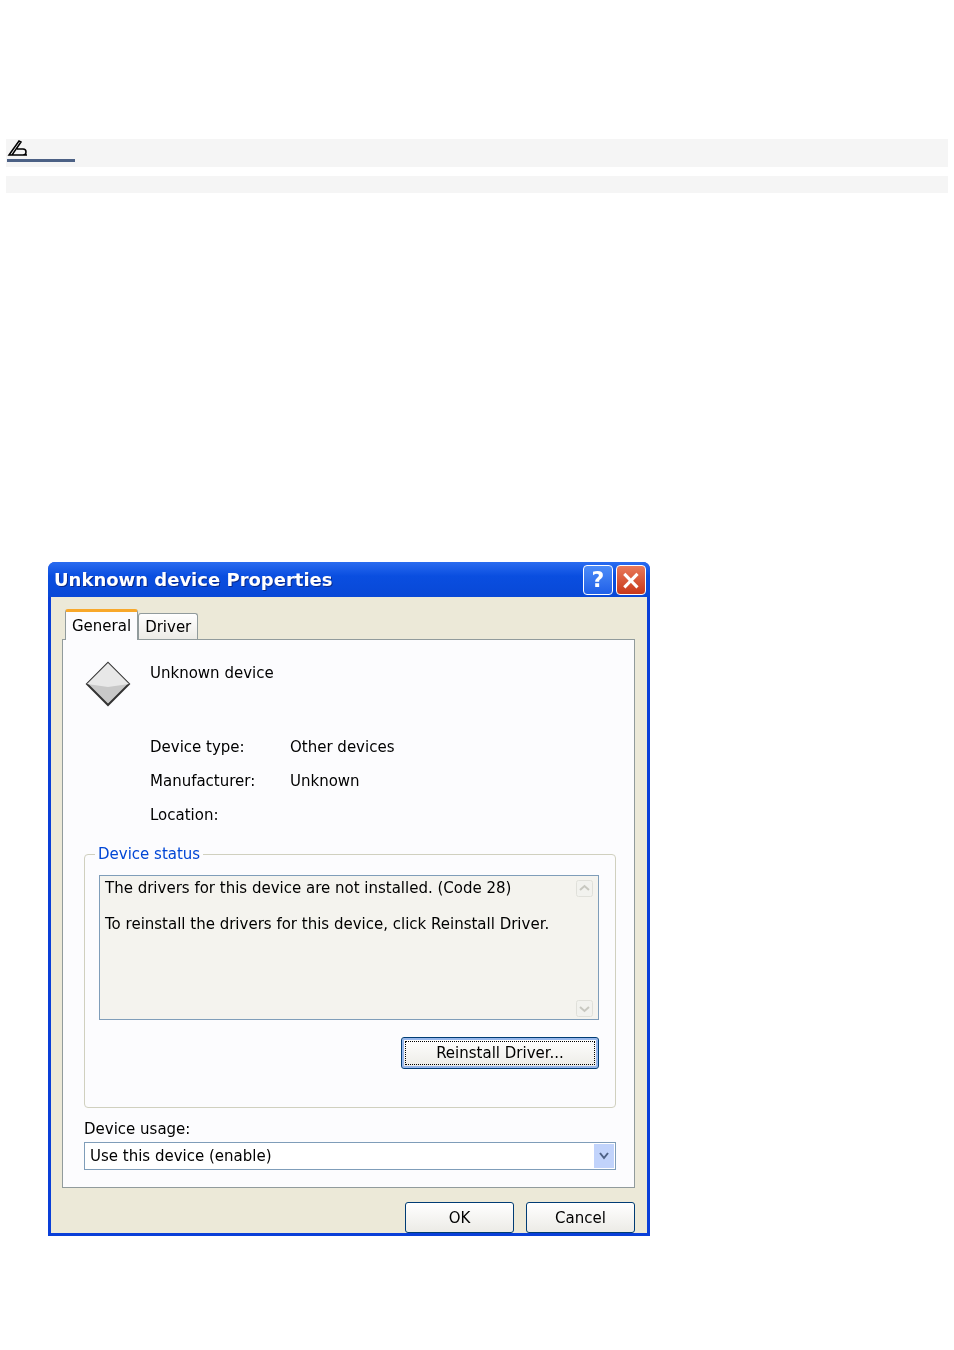 The image size is (954, 1350). Describe the element at coordinates (198, 747) in the screenshot. I see `property-label: Device type:` at that location.